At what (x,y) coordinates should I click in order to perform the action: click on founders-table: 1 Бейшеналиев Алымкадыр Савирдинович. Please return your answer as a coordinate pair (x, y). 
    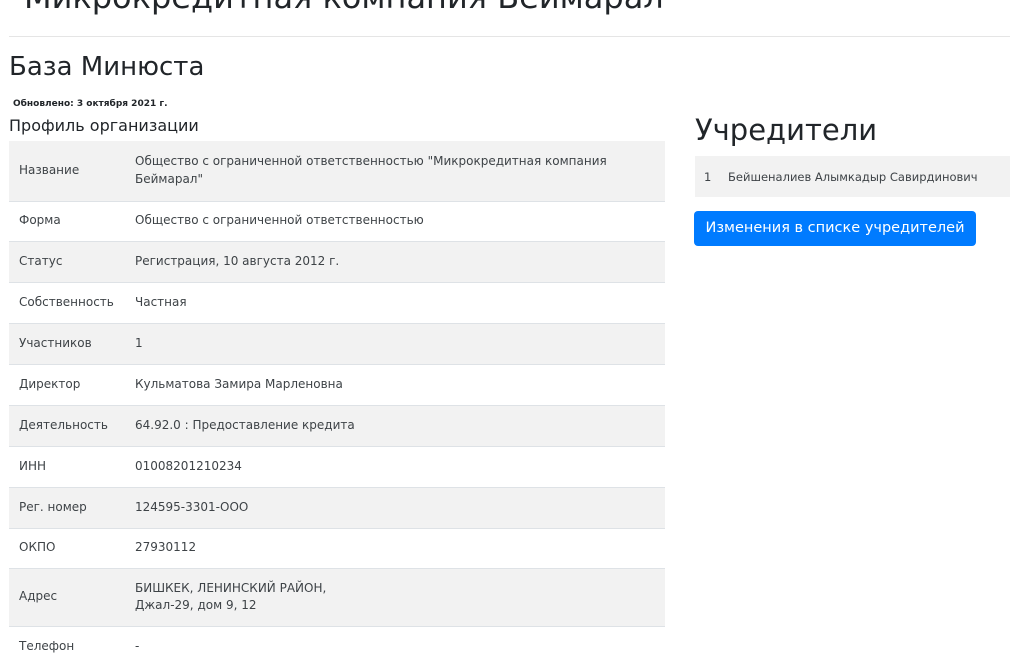
    Looking at the image, I should click on (852, 176).